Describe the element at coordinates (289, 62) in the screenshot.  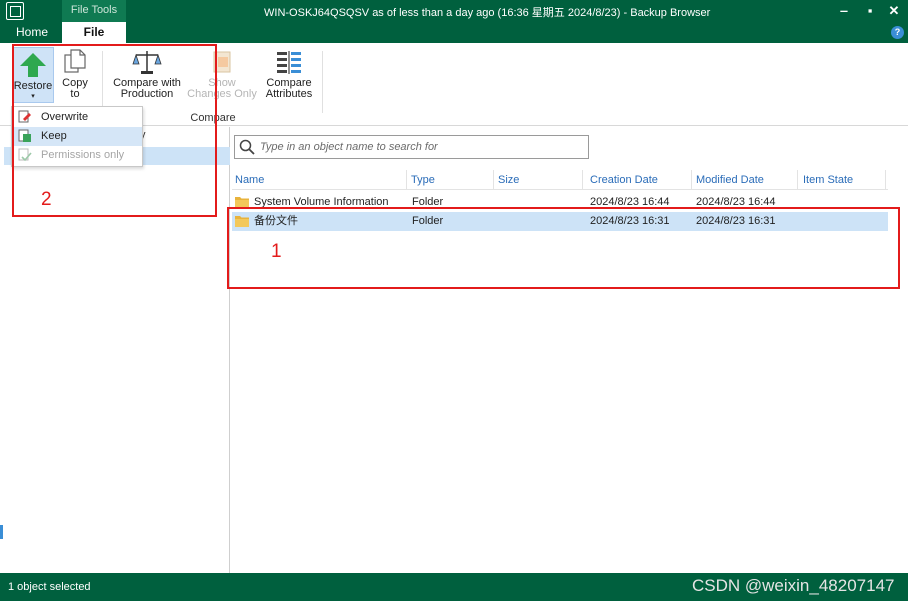
I see `compare-attributes-icon` at that location.